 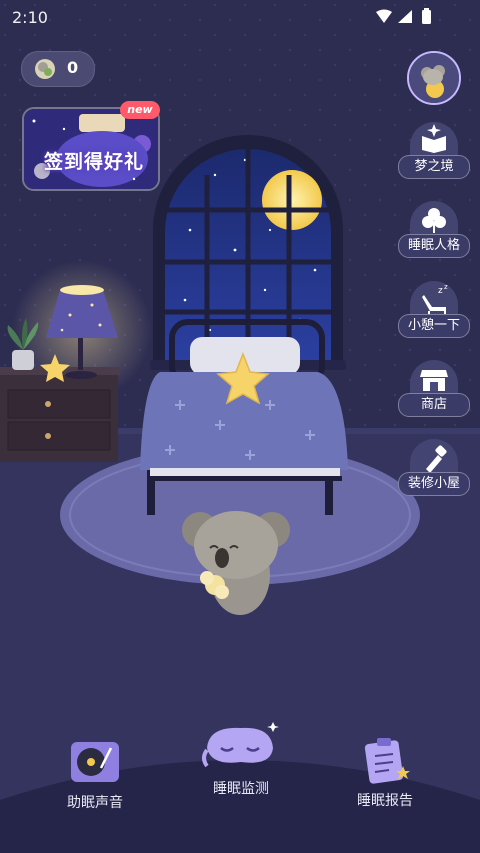 I want to click on side-item-label: 梦之境, so click(x=434, y=167).